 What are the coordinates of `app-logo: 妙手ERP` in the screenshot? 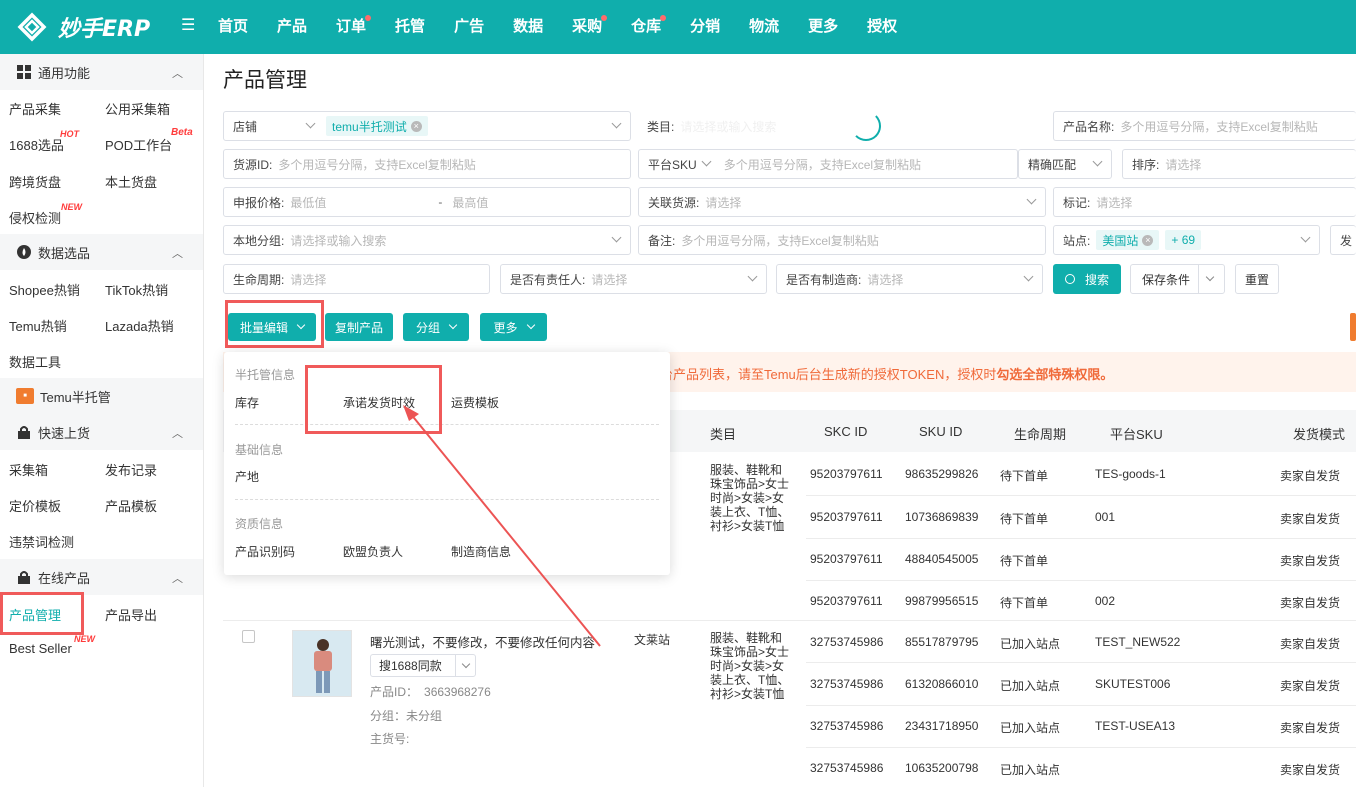 It's located at (81, 27).